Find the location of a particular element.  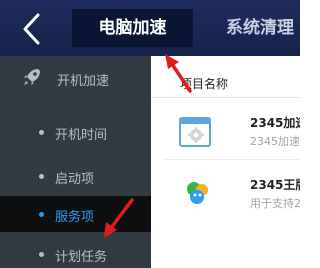

tab-system-cleanup: 系统清理 is located at coordinates (260, 28).